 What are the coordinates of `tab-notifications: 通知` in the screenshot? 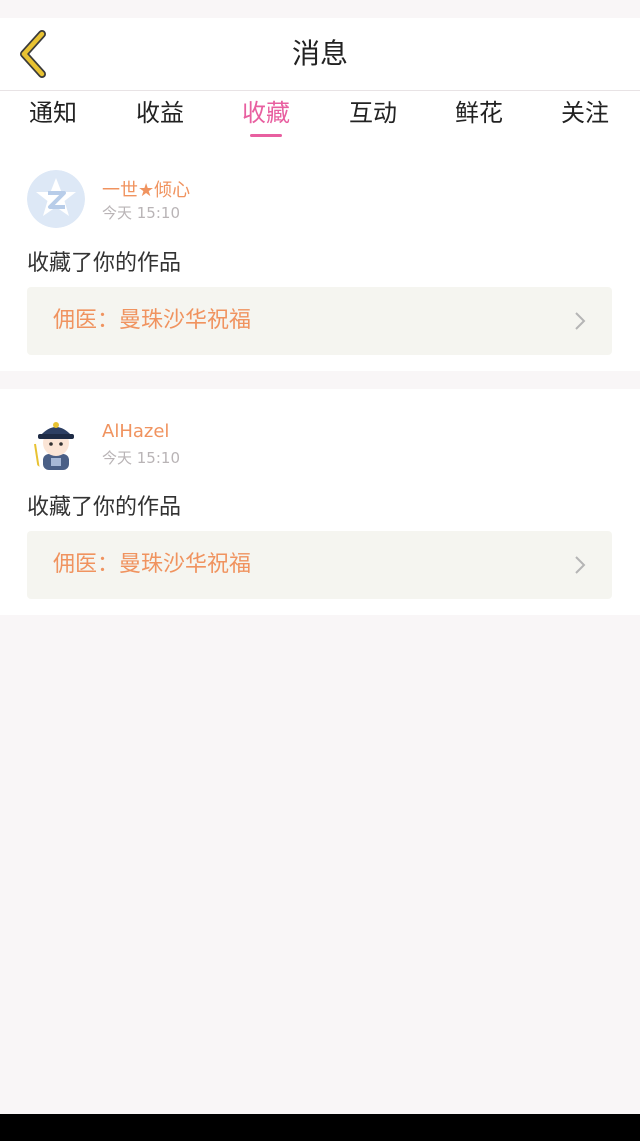 It's located at (53, 119).